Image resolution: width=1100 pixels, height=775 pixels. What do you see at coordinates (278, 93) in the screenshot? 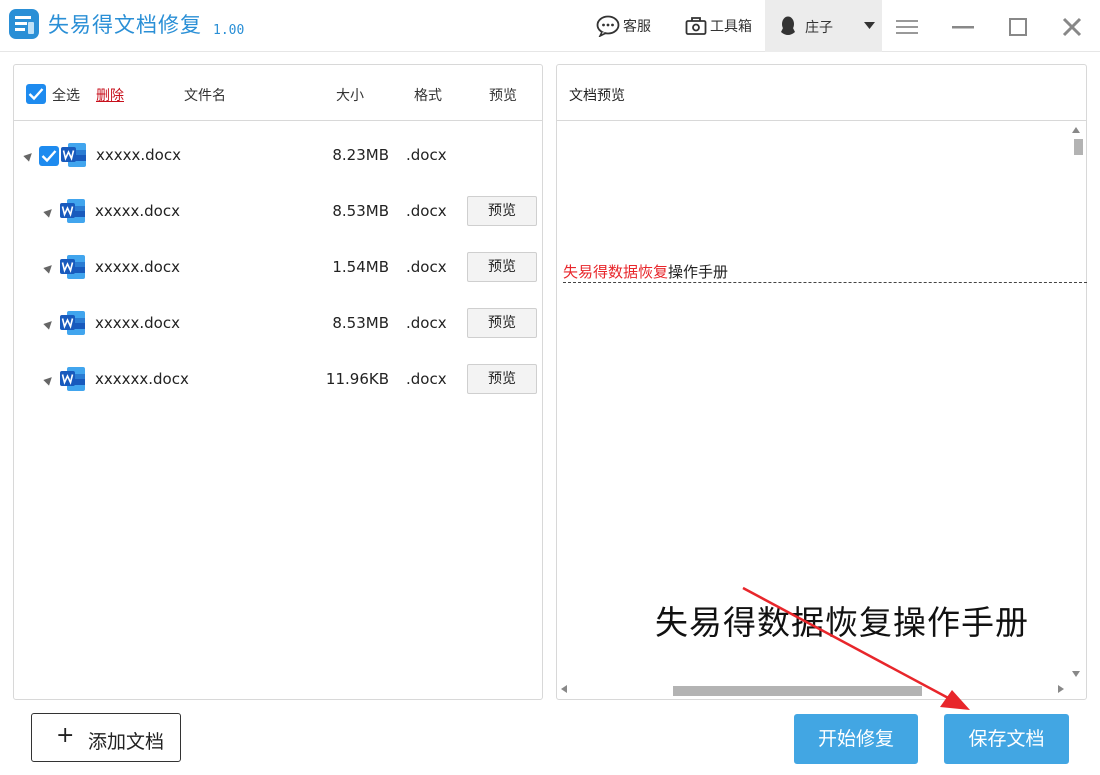
I see `file-list-header: 全选 删除 文件名 大小 格式 预览` at bounding box center [278, 93].